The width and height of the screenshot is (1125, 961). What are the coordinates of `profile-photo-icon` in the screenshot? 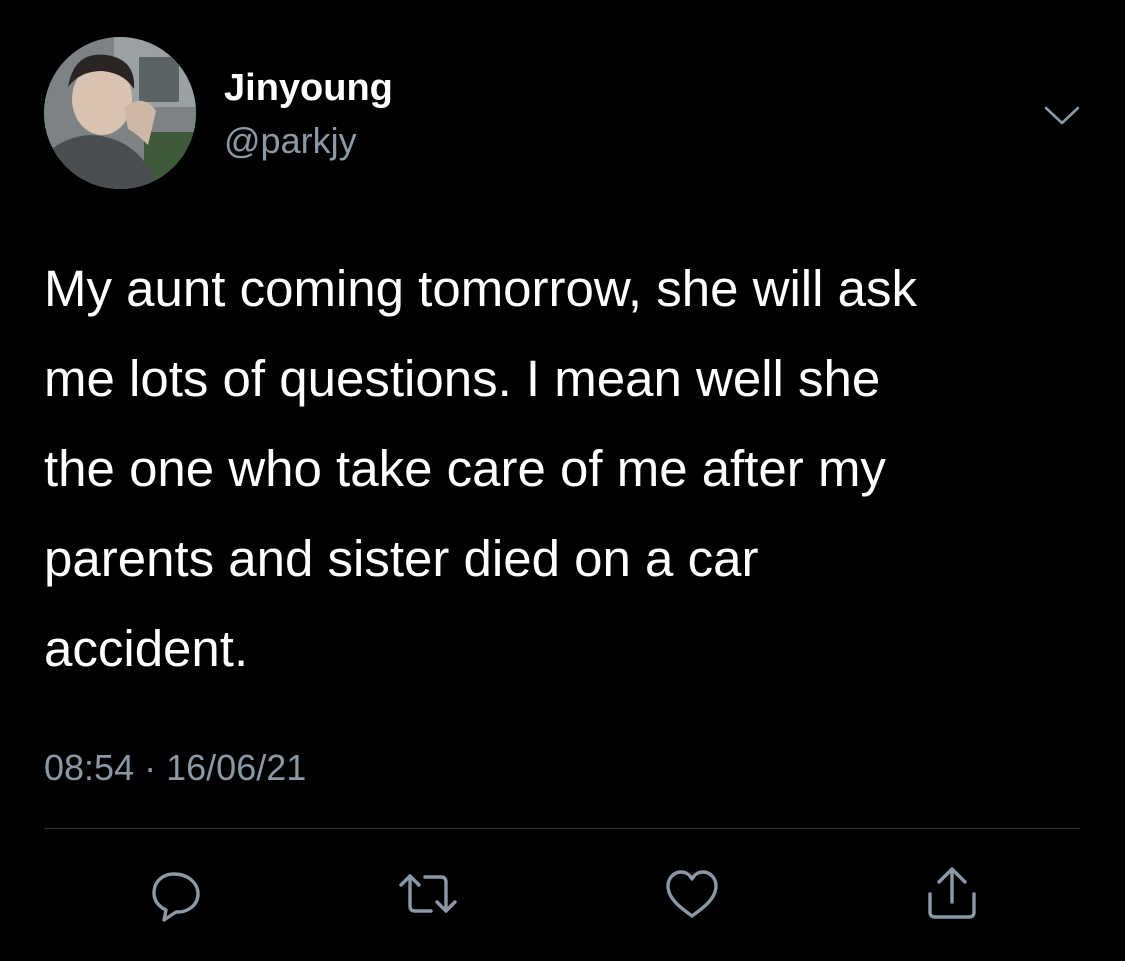 It's located at (120, 113).